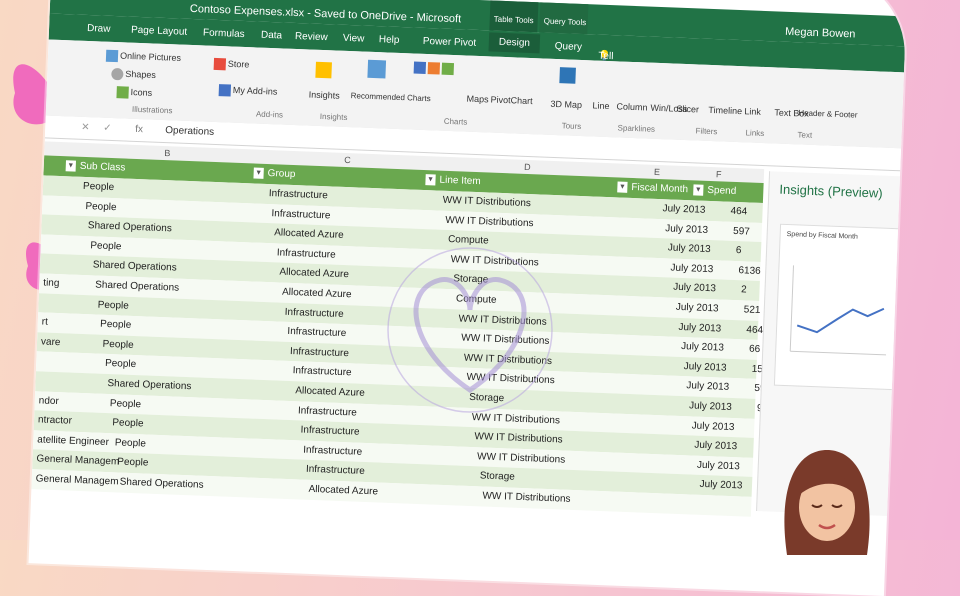  Describe the element at coordinates (224, 33) in the screenshot. I see `tab-formulas: Formulas` at that location.